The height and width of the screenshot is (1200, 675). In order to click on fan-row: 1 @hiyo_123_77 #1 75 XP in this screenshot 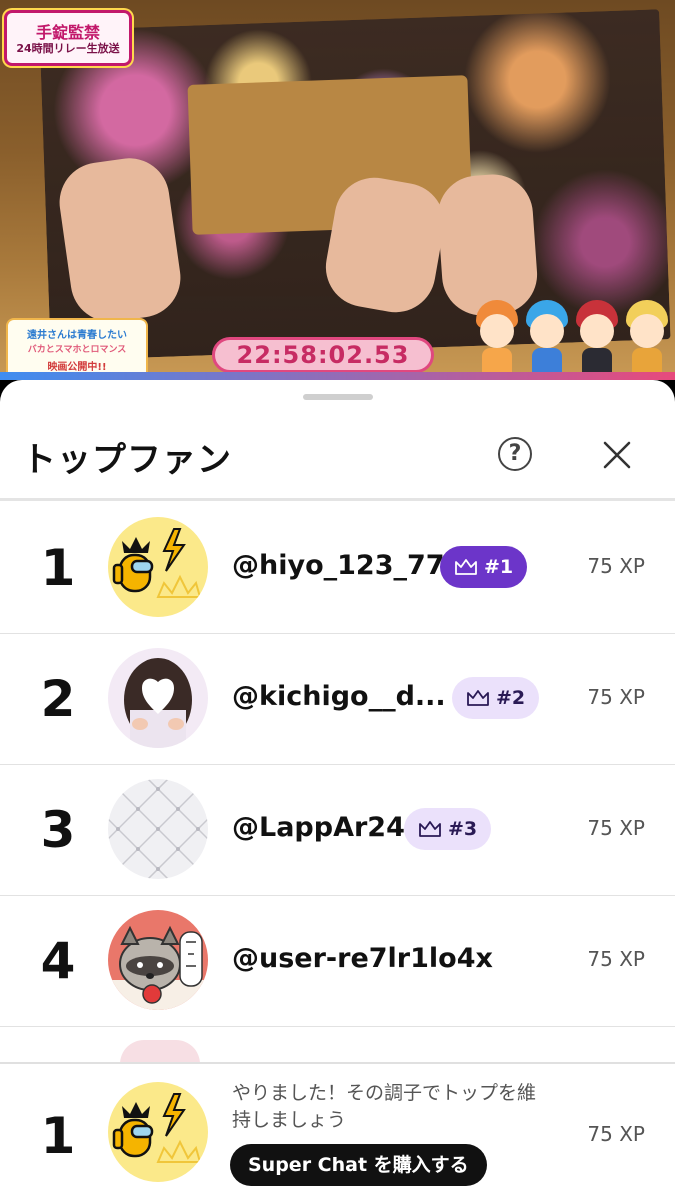, I will do `click(337, 568)`.